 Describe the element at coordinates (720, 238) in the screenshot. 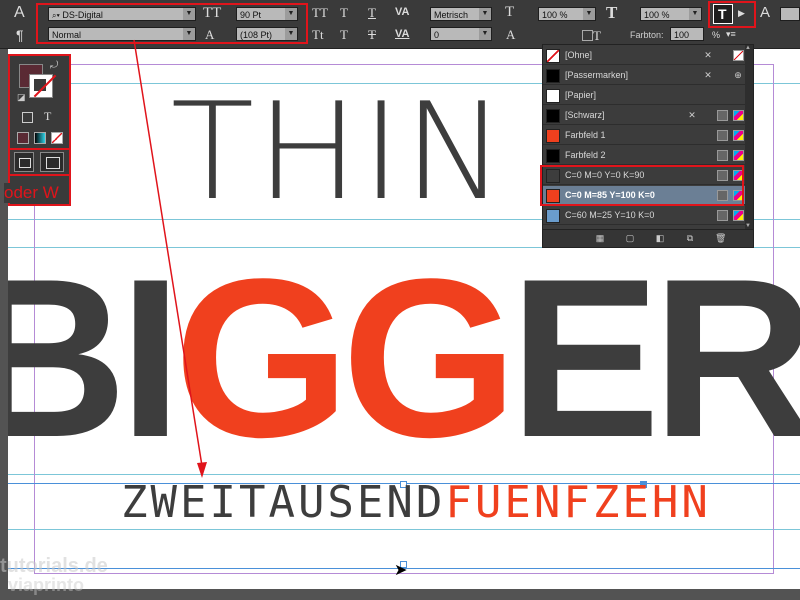

I see `trash-icon: 🗑` at that location.